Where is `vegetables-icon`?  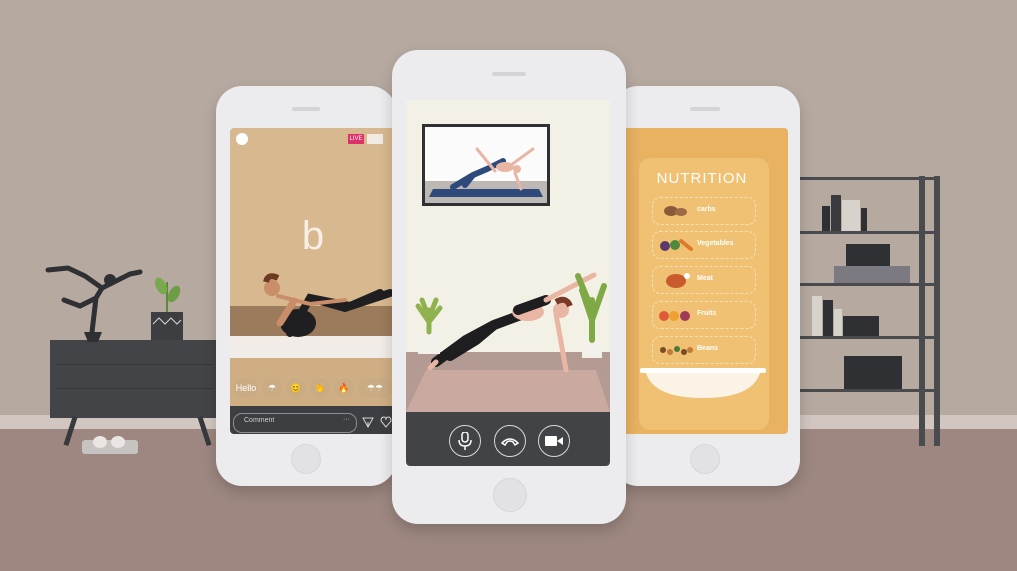 vegetables-icon is located at coordinates (676, 245).